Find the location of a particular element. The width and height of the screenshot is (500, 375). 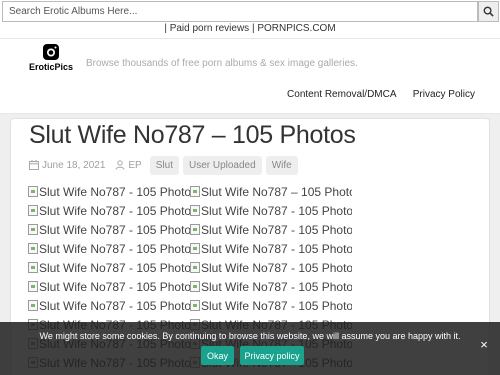

top-links-bar: | Paid porn reviews | PORNPICS.COM is located at coordinates (250, 30).